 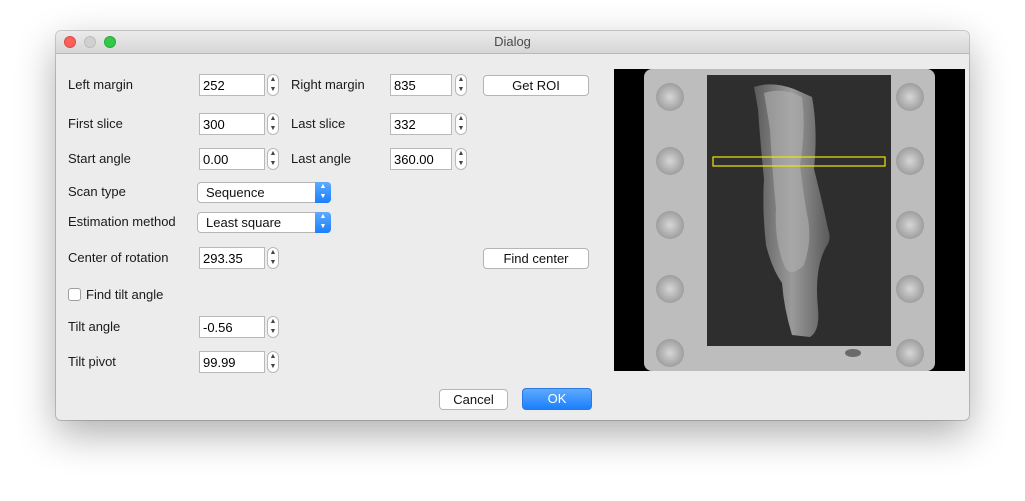 I want to click on last-angle-stepper: ▲ ▼, so click(x=461, y=159).